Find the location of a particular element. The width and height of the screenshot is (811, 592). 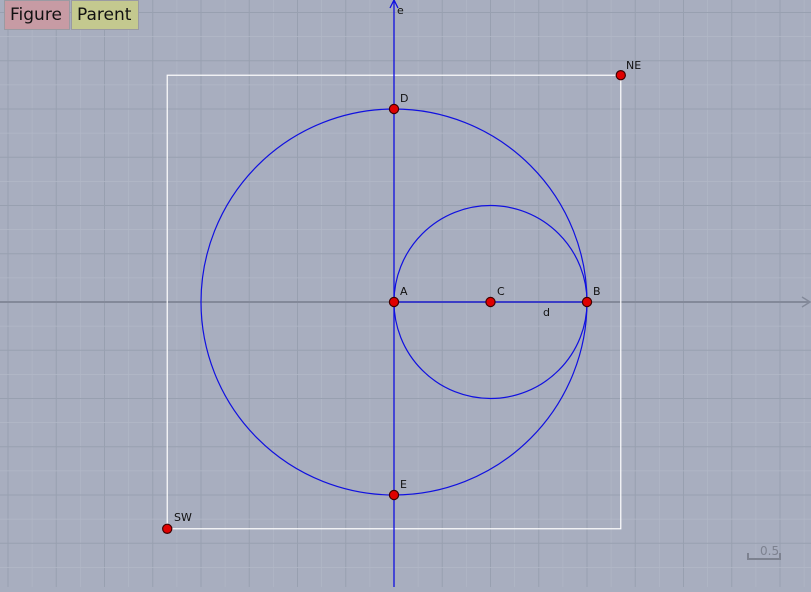

point-A is located at coordinates (394, 302).